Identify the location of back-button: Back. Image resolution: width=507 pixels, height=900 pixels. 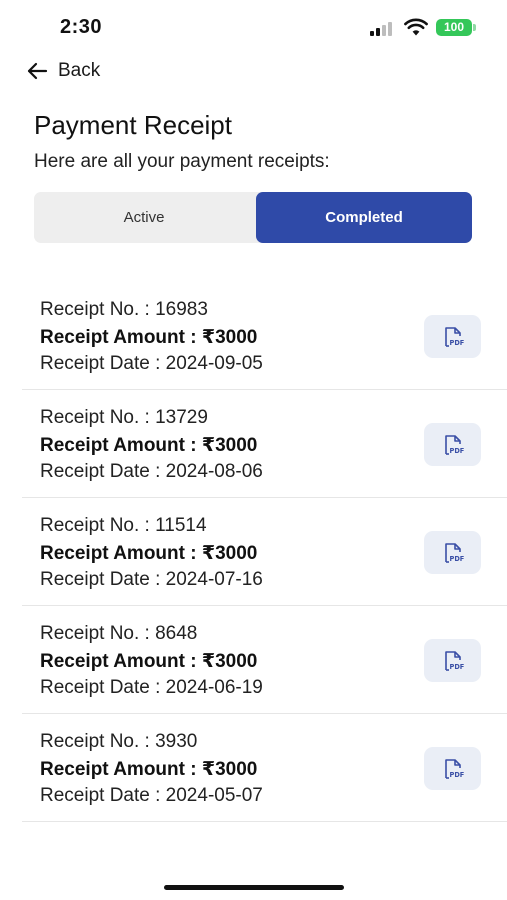
(63, 71).